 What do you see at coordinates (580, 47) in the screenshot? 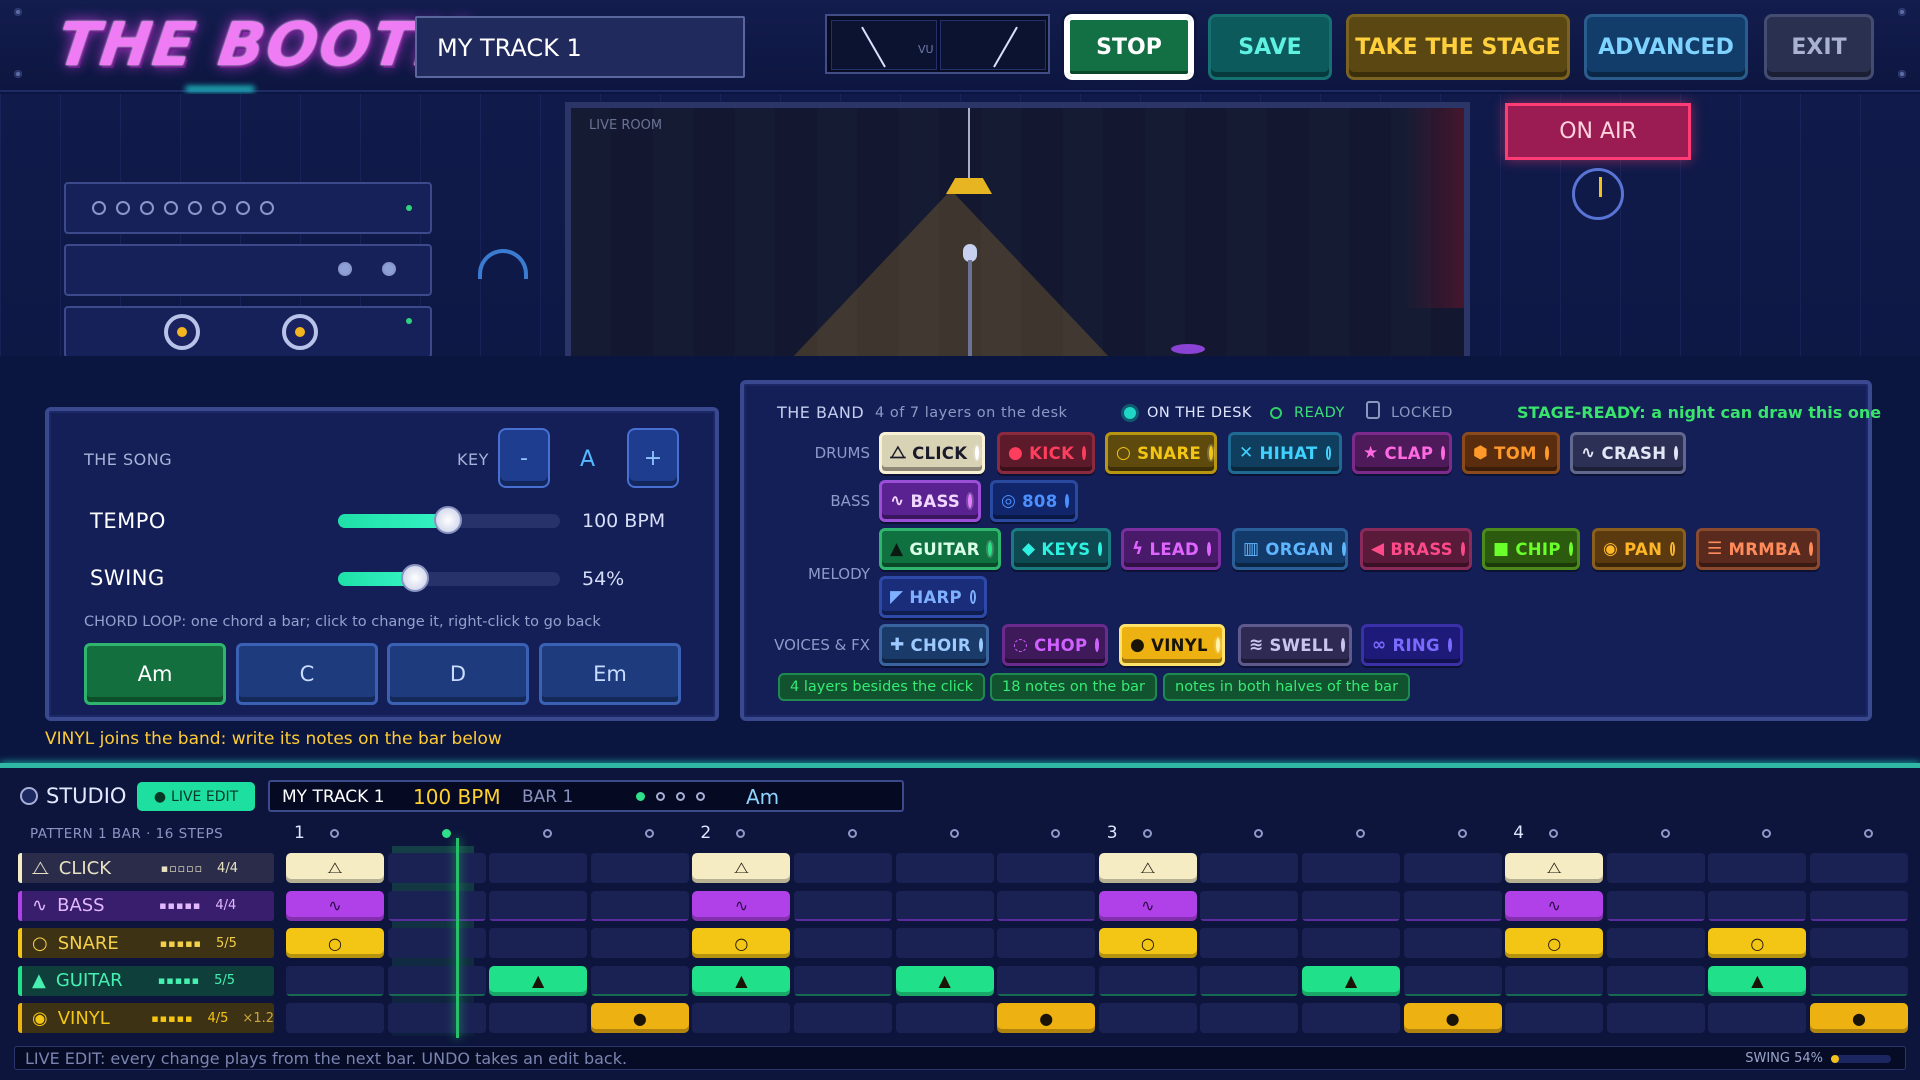
I see `track-name-field: MY TRACK 1` at bounding box center [580, 47].